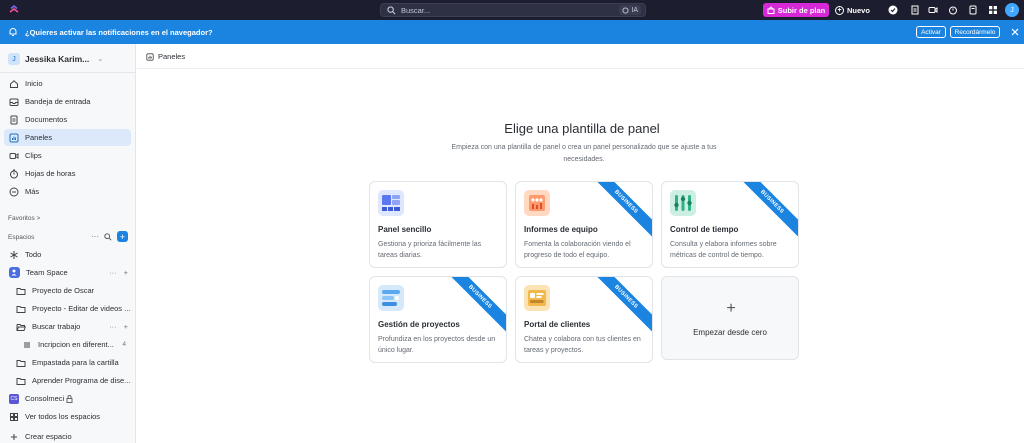 This screenshot has width=1024, height=443. I want to click on breadcrumb-label: Paneles, so click(172, 56).